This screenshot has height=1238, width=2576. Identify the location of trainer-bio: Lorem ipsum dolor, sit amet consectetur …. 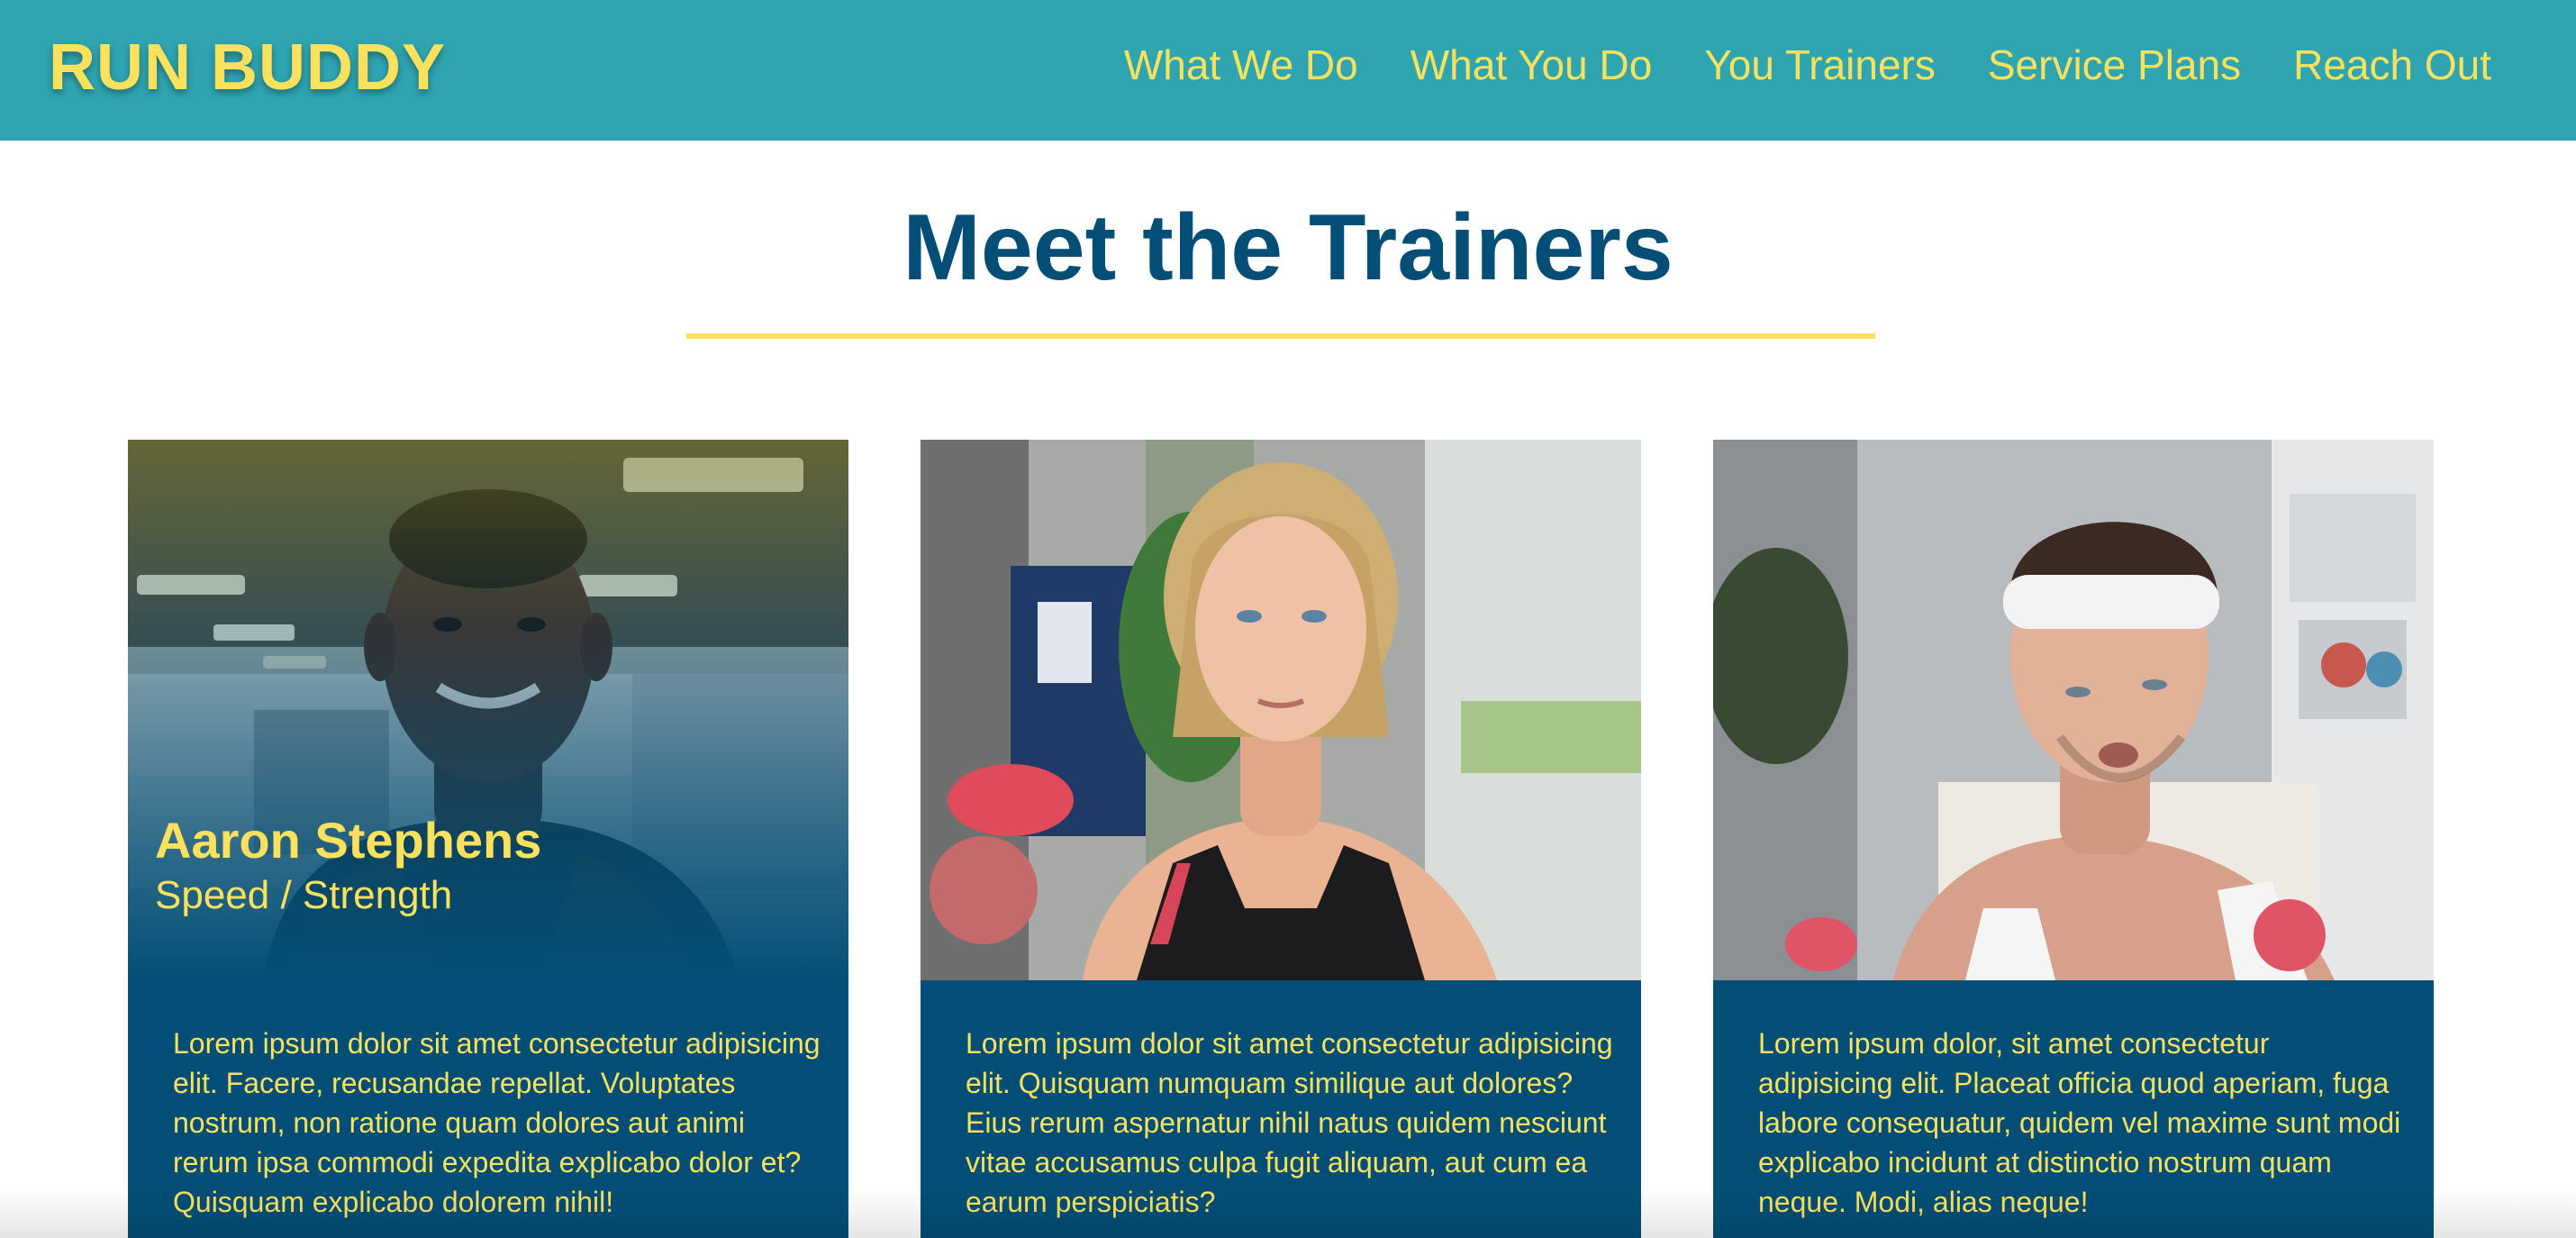
(2079, 1122).